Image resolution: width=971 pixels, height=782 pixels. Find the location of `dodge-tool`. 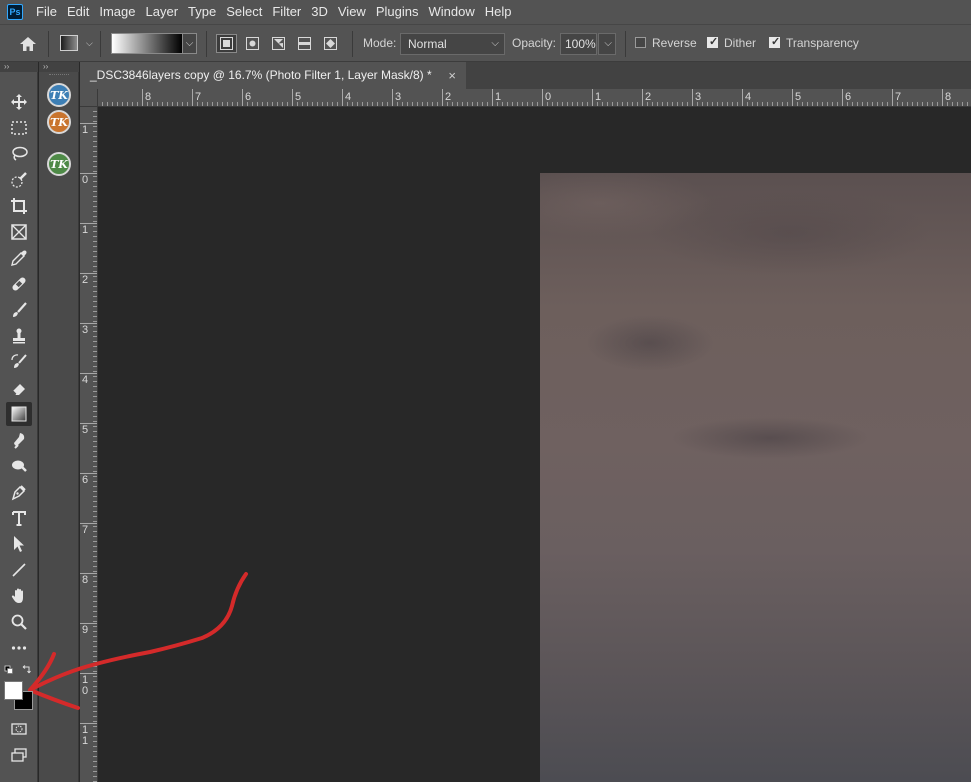

dodge-tool is located at coordinates (19, 466).